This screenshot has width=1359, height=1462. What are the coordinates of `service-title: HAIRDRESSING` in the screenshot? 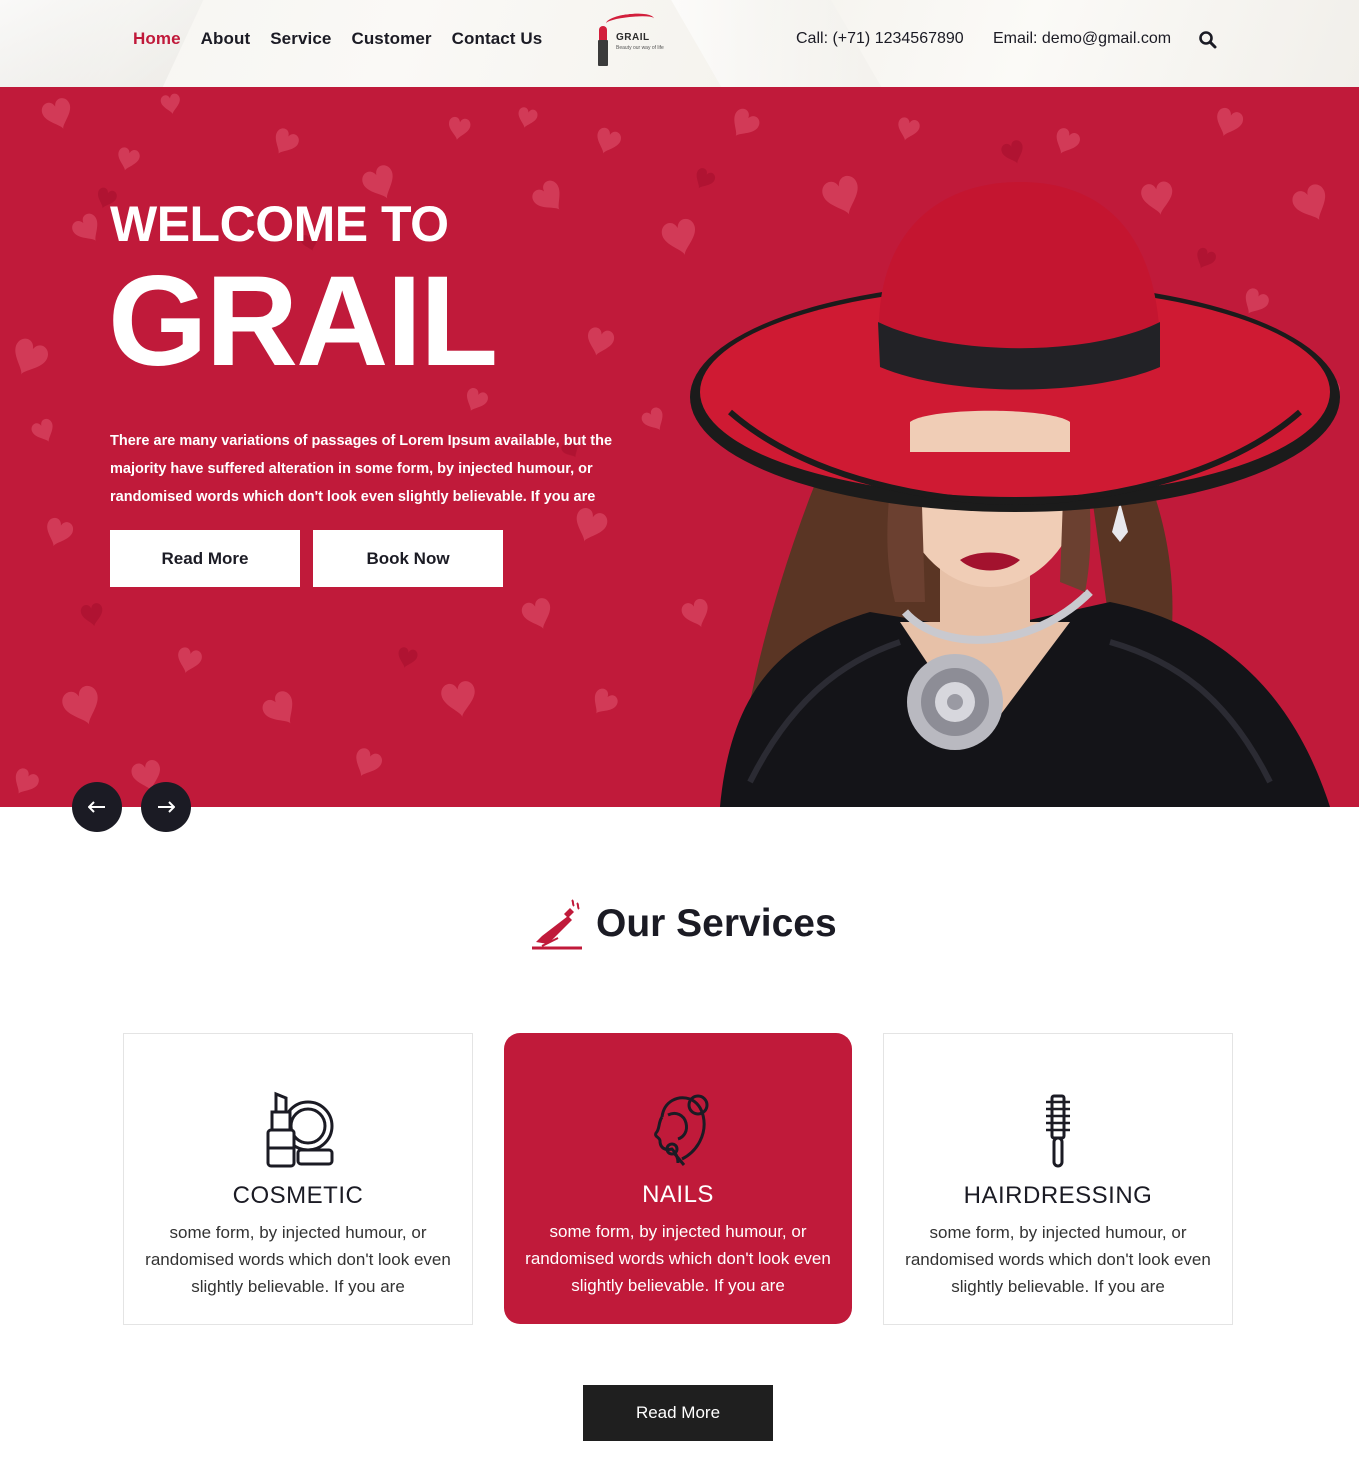 It's located at (1058, 1195).